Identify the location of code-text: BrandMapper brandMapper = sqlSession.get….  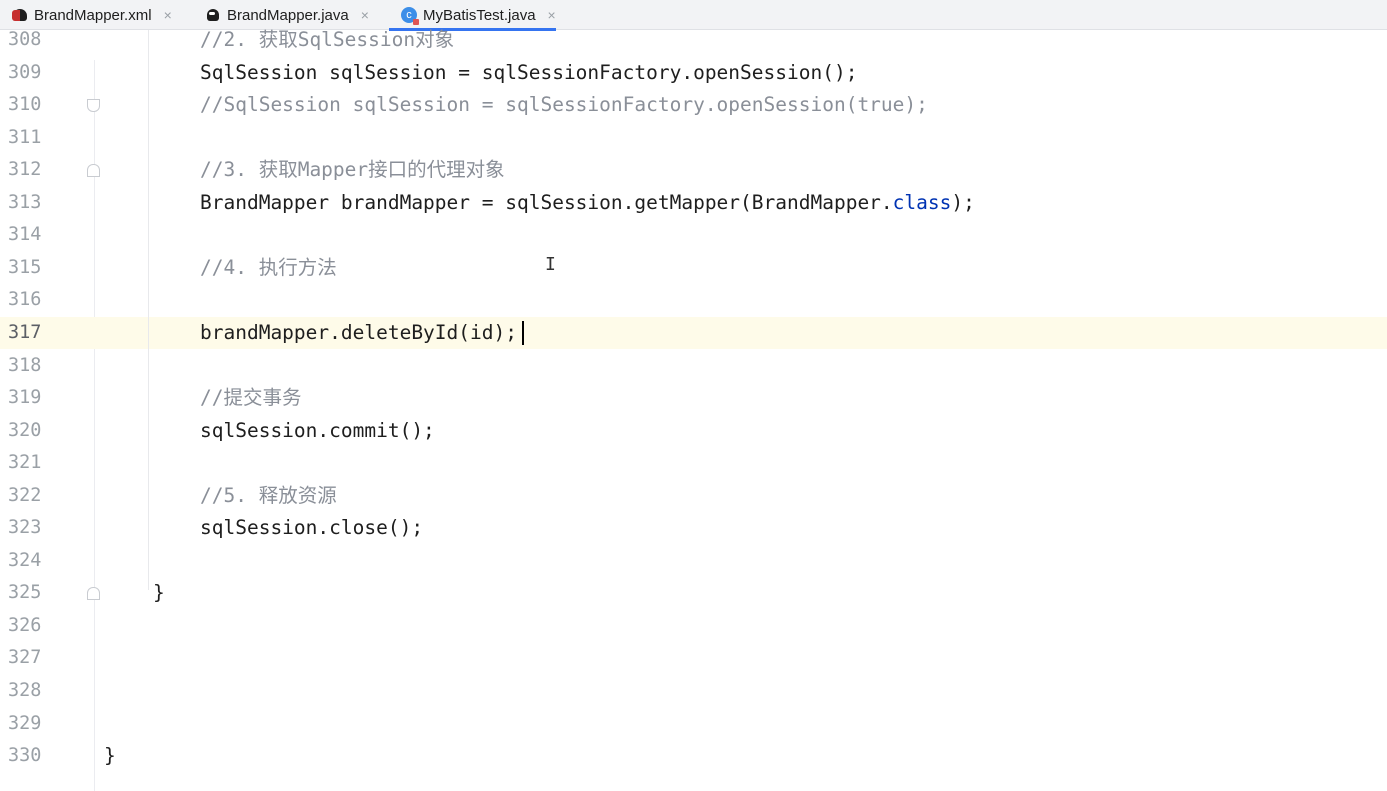
(587, 203).